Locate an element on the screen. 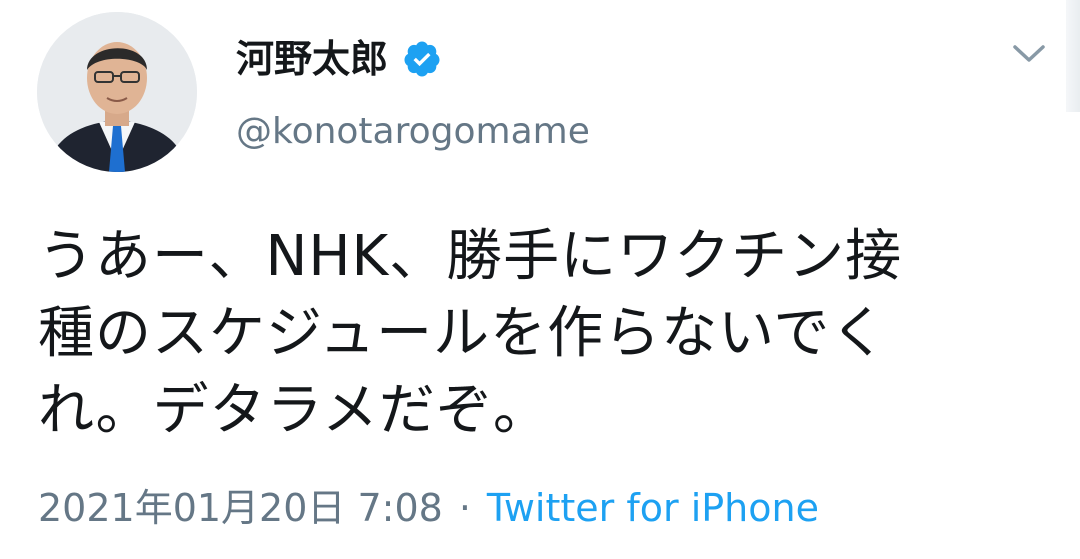  name-row: 河野太郎 is located at coordinates (339, 59).